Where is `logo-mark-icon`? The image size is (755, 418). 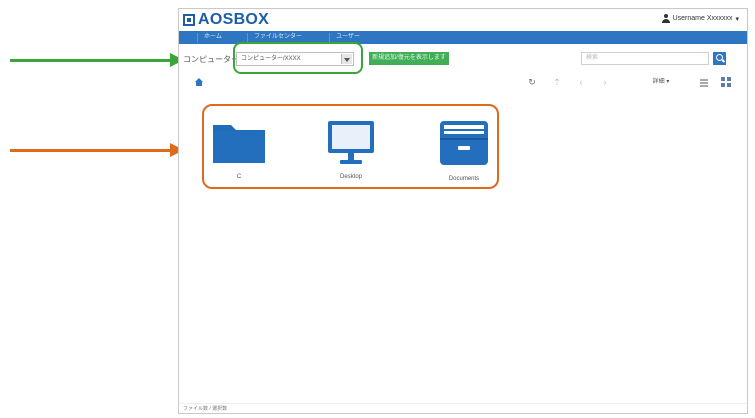 logo-mark-icon is located at coordinates (189, 20).